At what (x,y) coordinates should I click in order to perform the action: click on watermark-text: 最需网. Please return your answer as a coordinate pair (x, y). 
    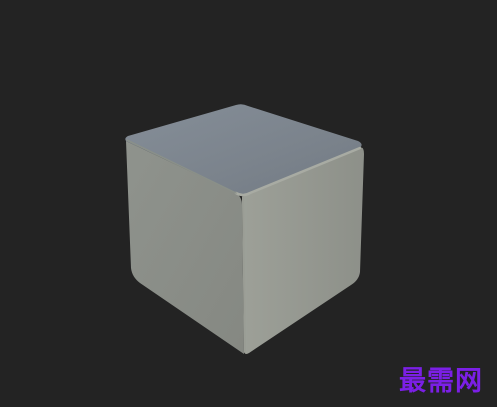
    Looking at the image, I should click on (441, 381).